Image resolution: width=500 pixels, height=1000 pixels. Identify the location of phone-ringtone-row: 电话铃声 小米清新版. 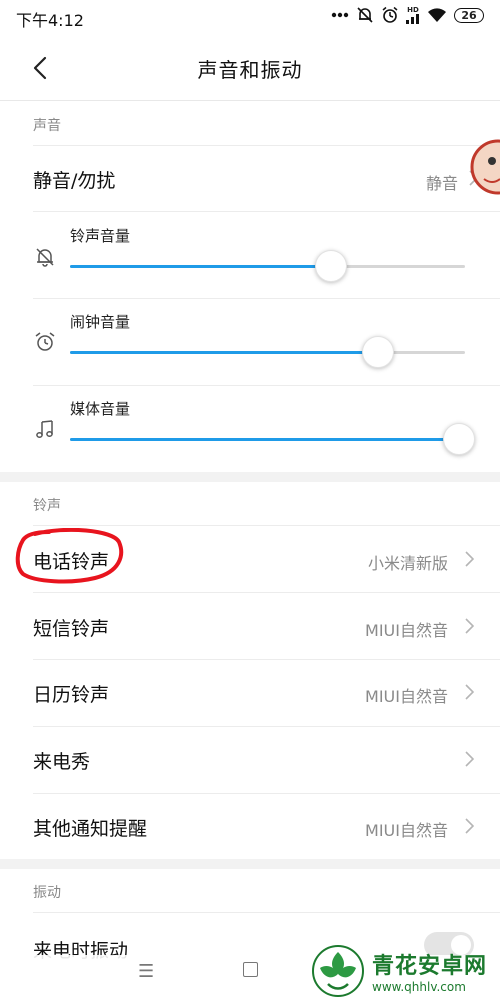
(250, 559).